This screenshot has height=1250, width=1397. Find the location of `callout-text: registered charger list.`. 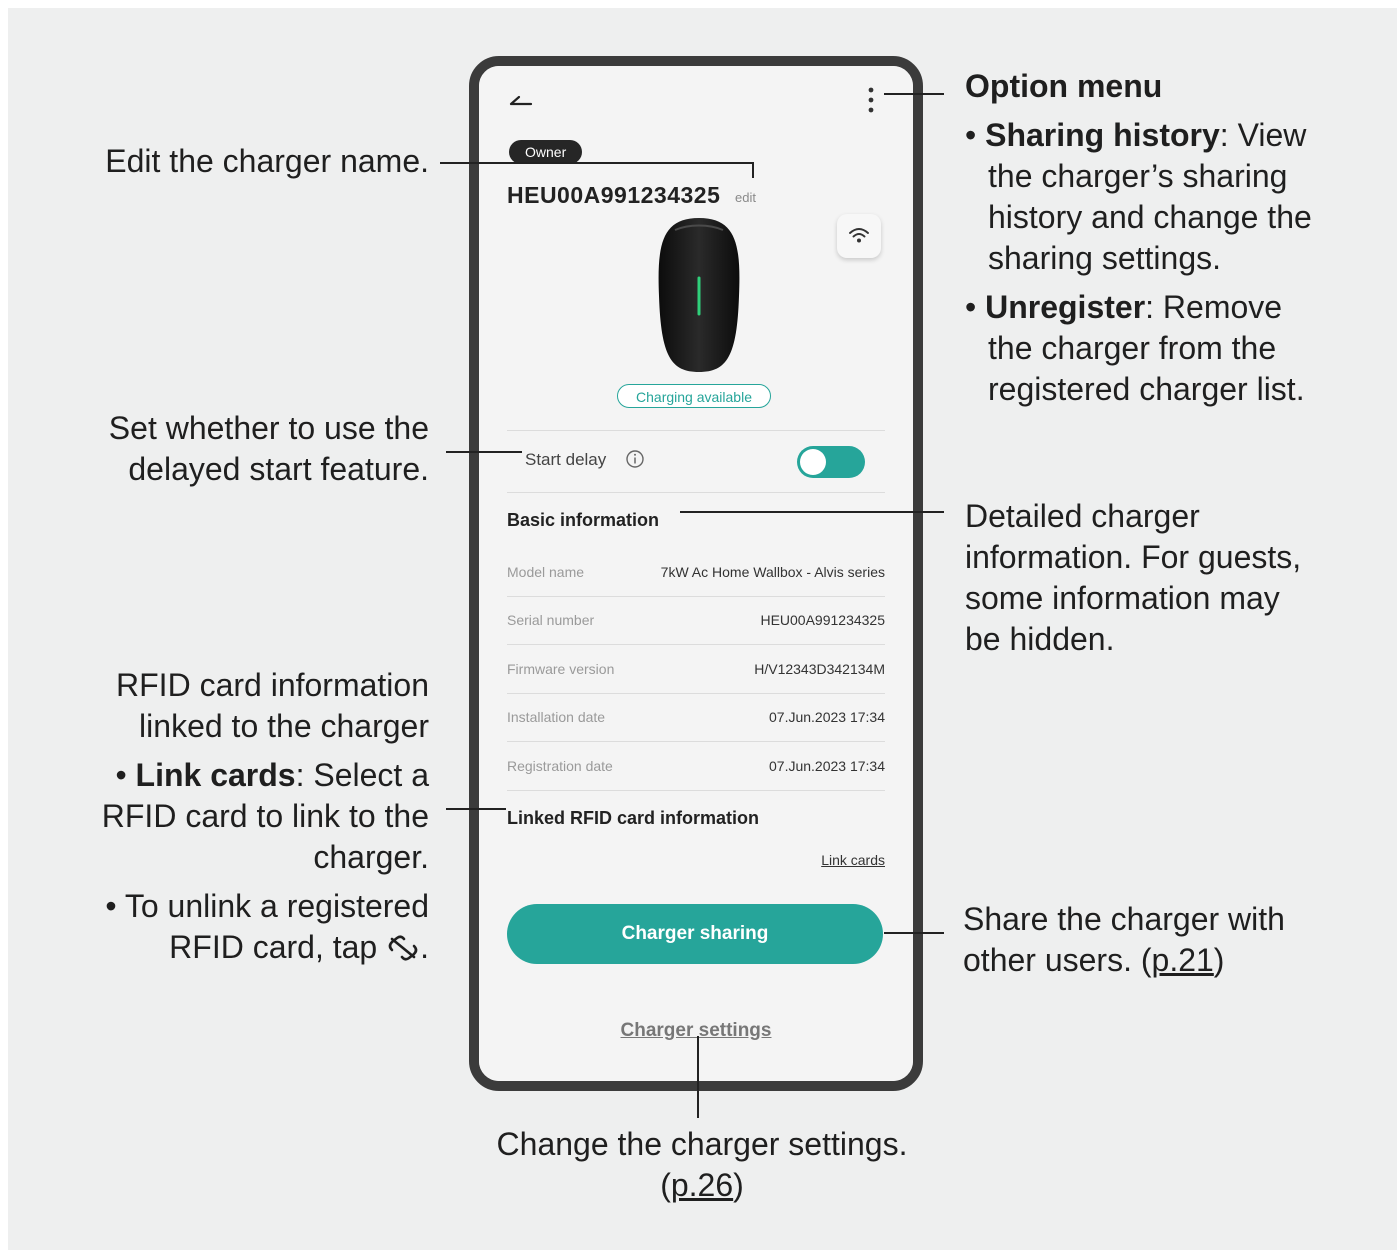

callout-text: registered charger list. is located at coordinates (1146, 389).